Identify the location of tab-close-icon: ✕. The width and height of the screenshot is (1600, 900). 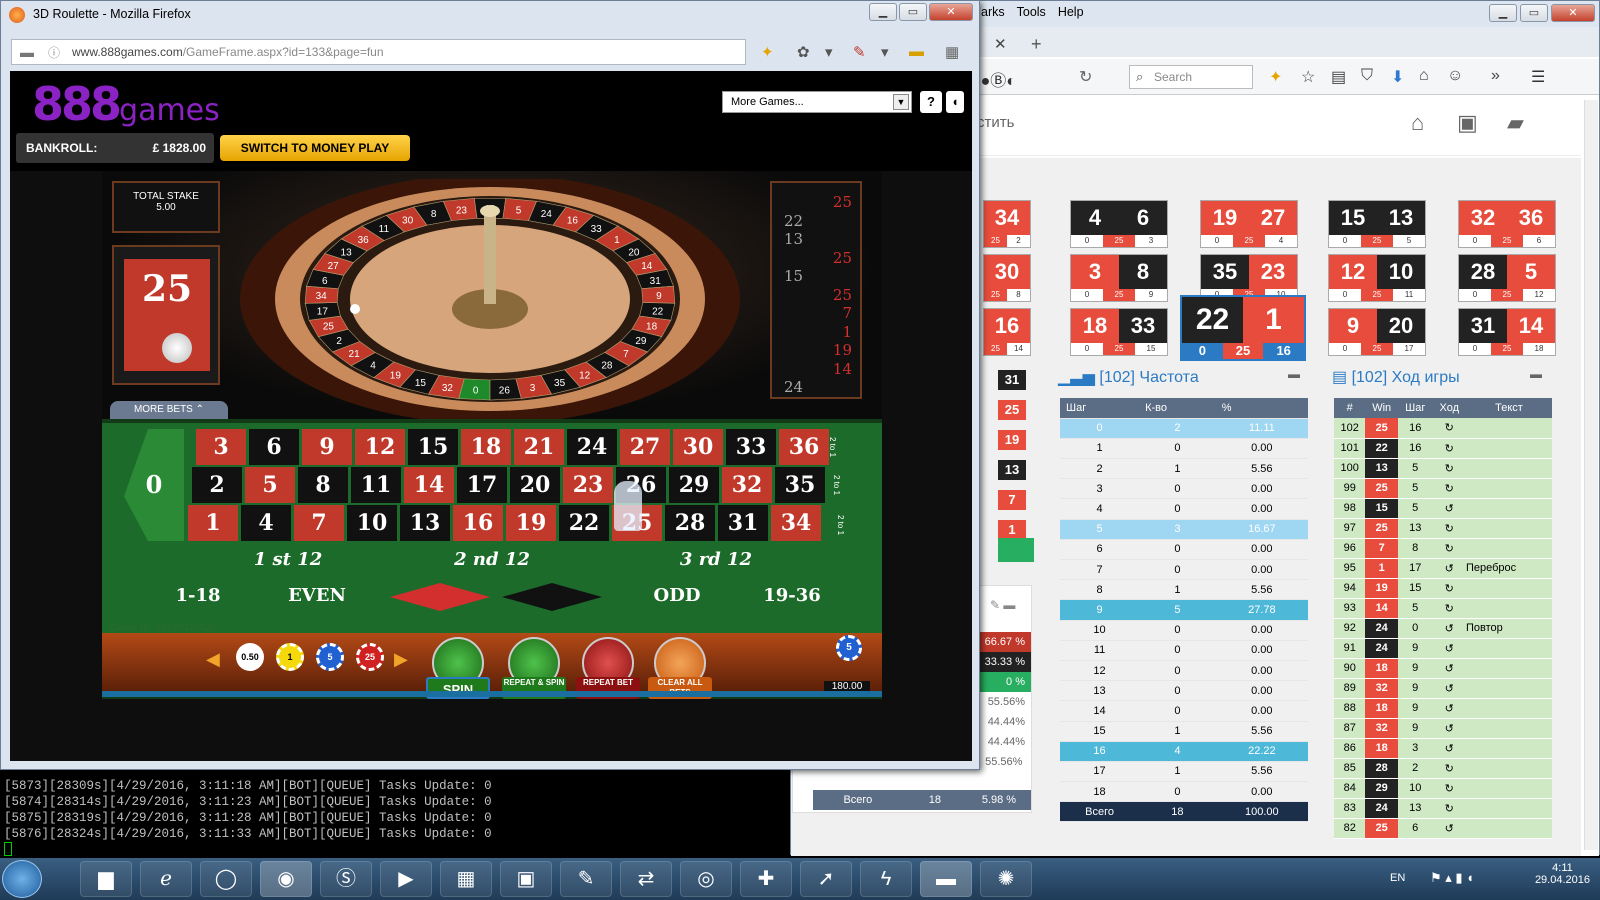
(1000, 44).